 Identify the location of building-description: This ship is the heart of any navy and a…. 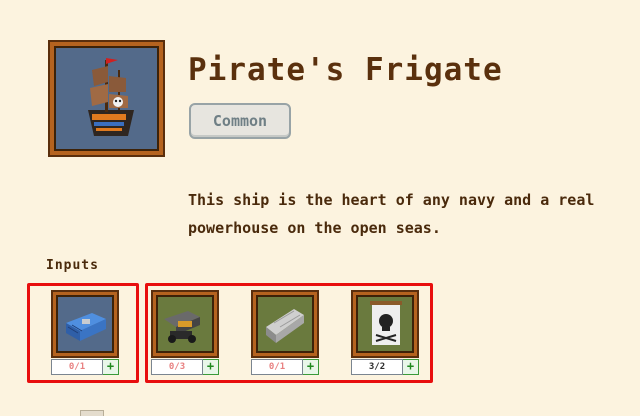
(391, 214).